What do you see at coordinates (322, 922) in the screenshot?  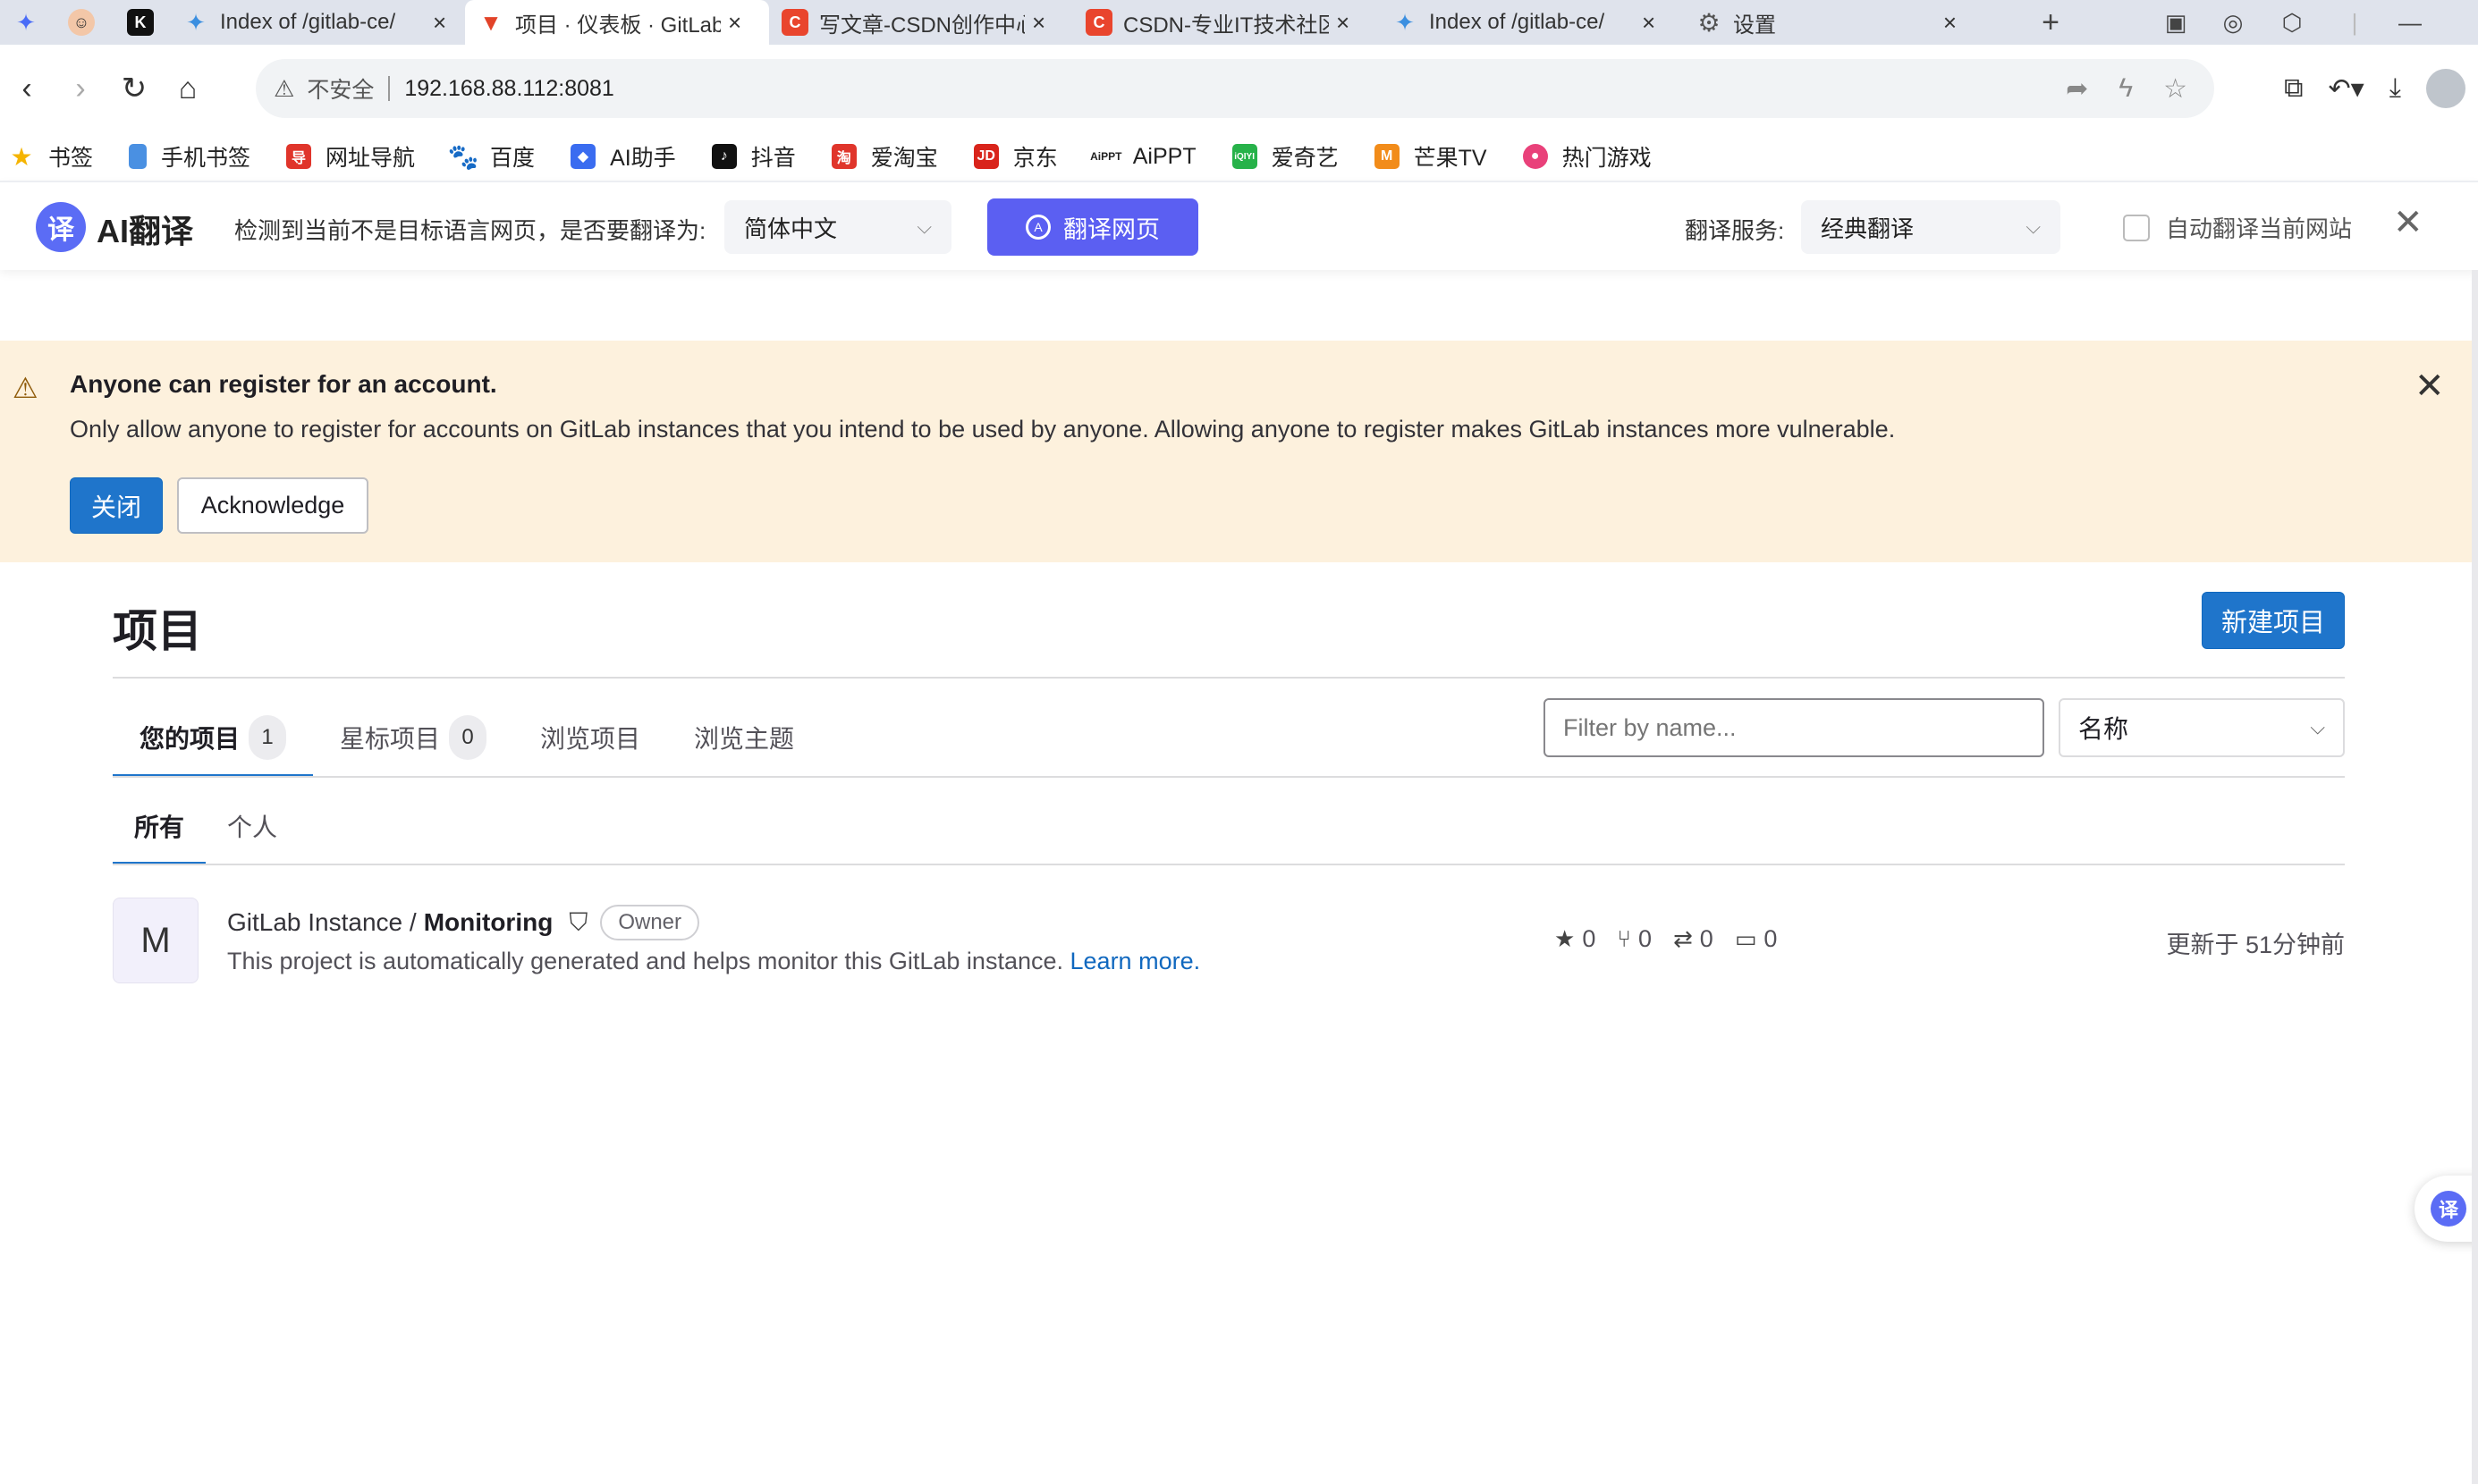 I see `project-namespace: GitLab Instance /` at bounding box center [322, 922].